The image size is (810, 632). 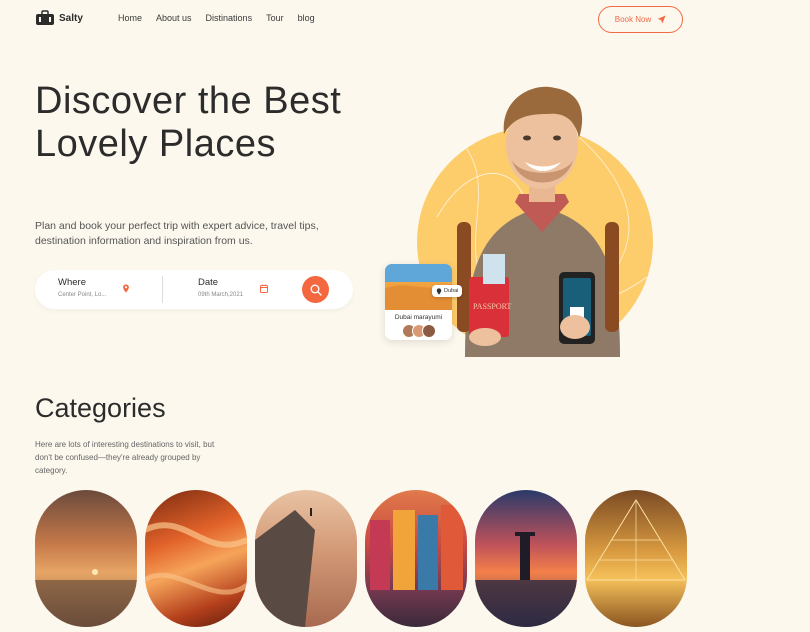 I want to click on search-button, so click(x=315, y=289).